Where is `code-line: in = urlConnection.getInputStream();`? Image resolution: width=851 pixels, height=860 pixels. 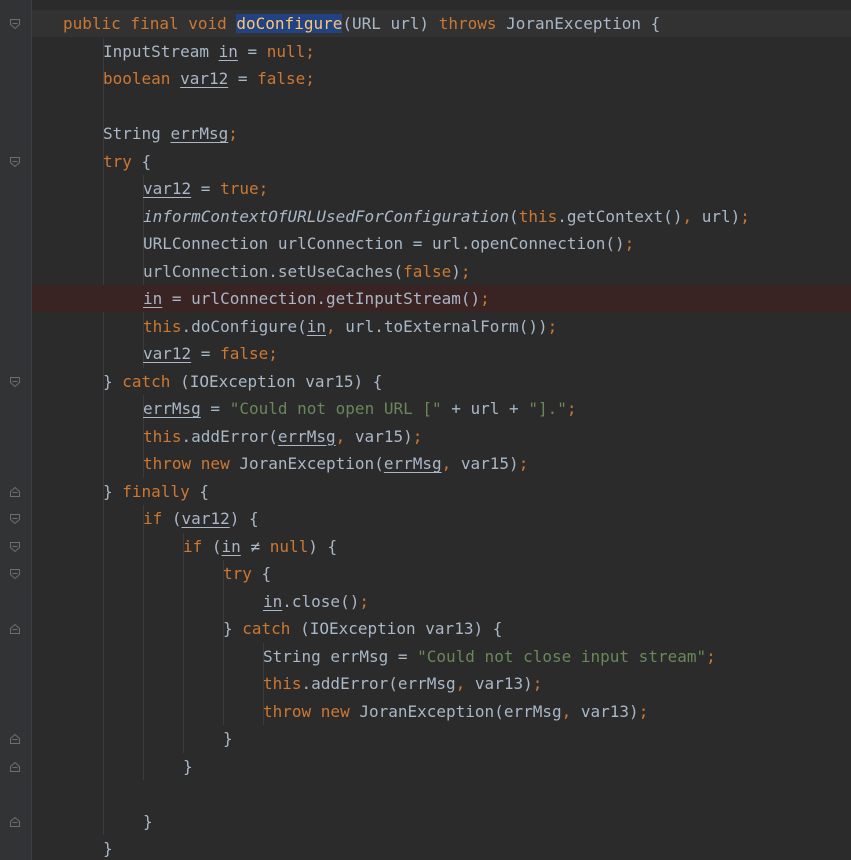 code-line: in = urlConnection.getInputStream(); is located at coordinates (441, 298).